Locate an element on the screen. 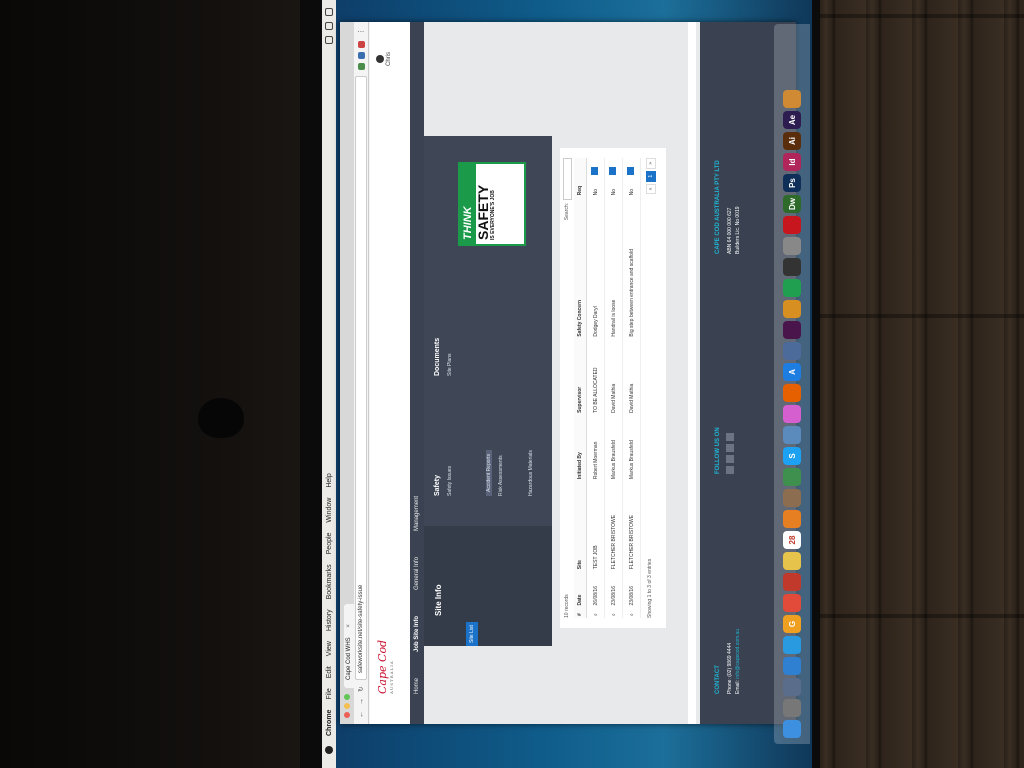 This screenshot has height=768, width=1024. dock-acrobat-icon is located at coordinates (792, 225).